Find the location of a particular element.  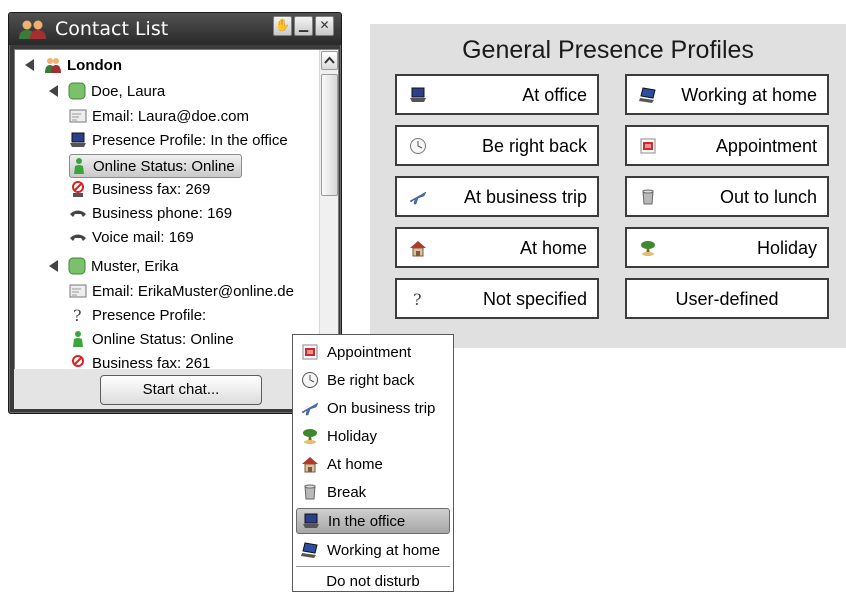

title-bar: Contact List ✋ ▁ ✕ is located at coordinates (175, 29).